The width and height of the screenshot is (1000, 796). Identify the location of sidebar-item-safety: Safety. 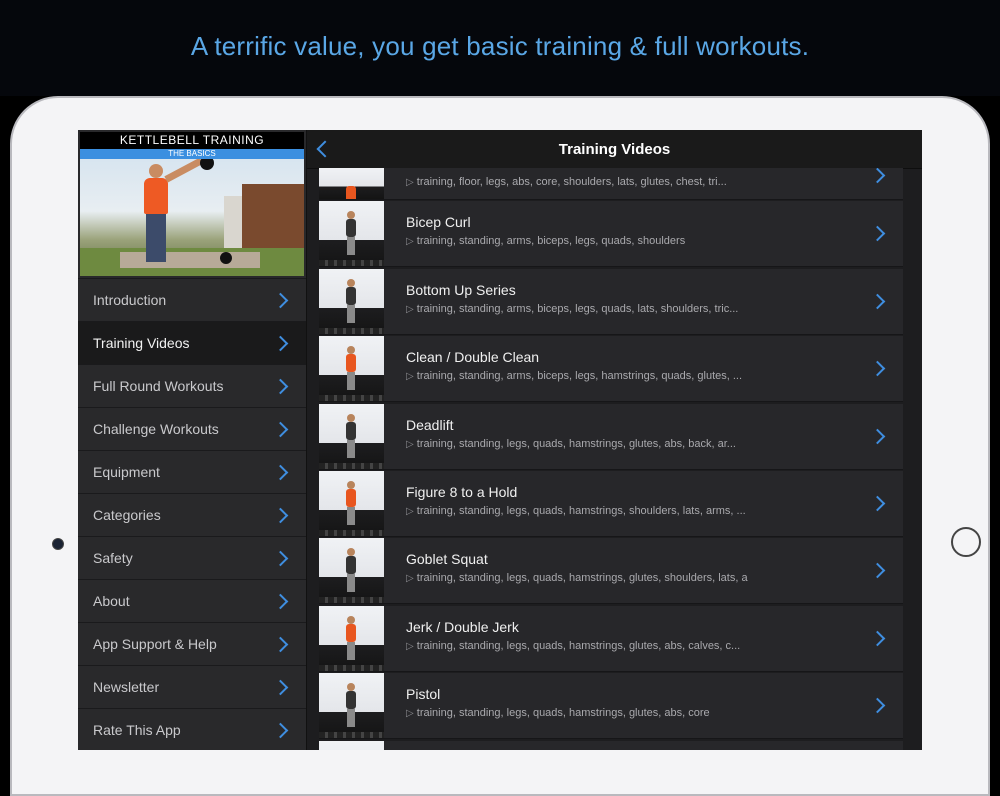
(192, 557).